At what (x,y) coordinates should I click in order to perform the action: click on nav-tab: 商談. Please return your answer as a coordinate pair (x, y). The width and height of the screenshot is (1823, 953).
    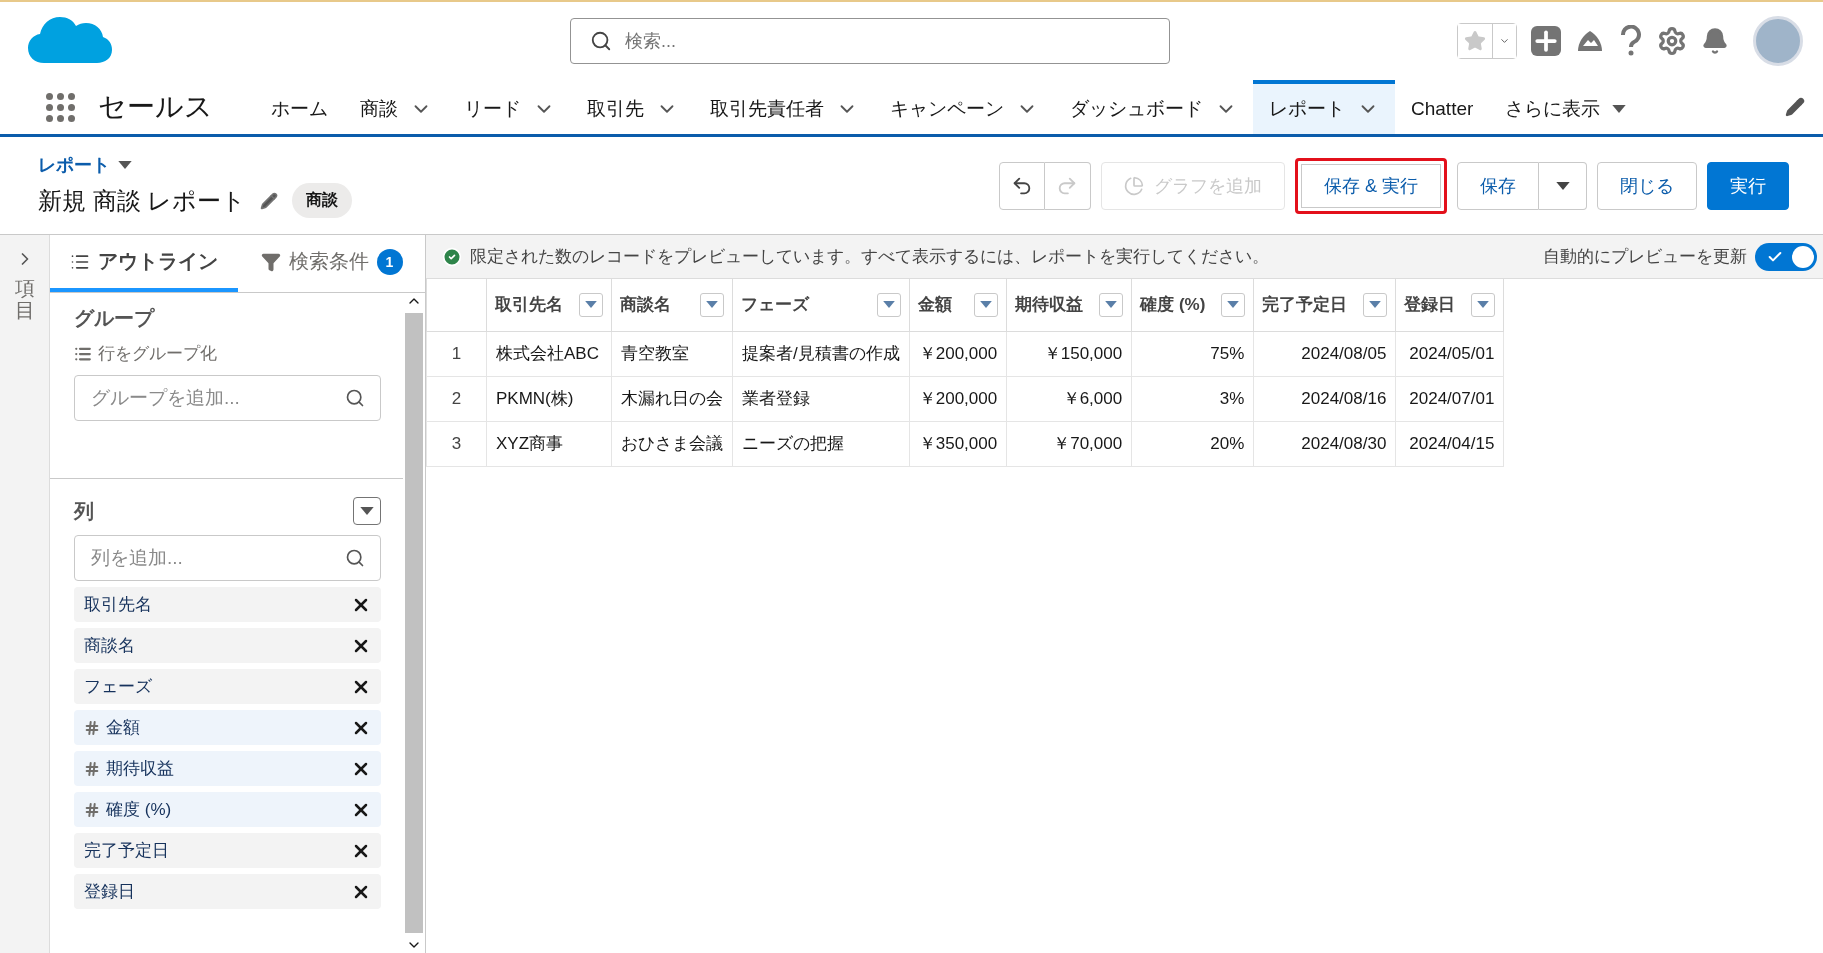
    Looking at the image, I should click on (396, 107).